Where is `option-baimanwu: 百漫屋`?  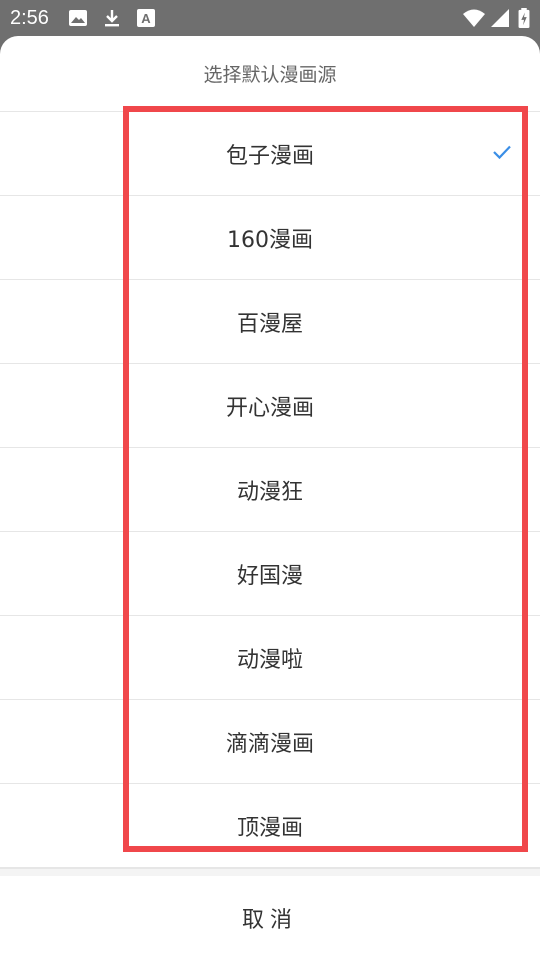
option-baimanwu: 百漫屋 is located at coordinates (270, 322).